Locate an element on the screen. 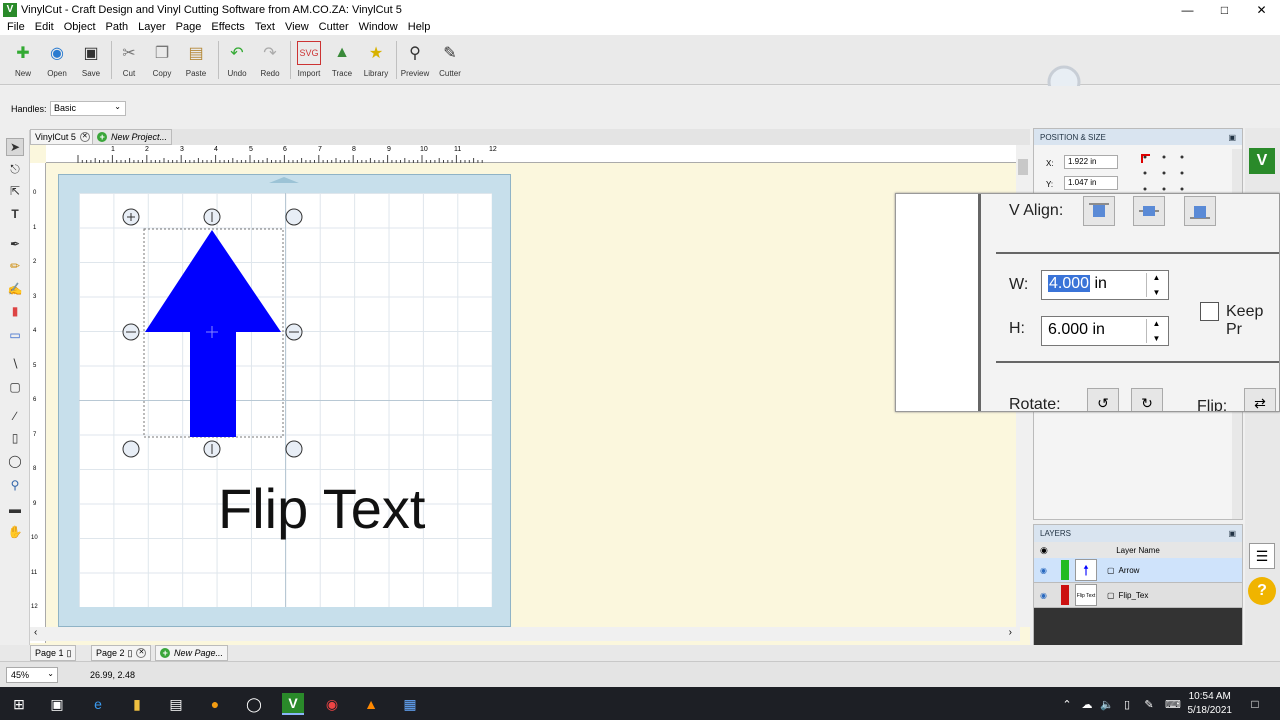  select-tool-icon: ➤ is located at coordinates (15, 147).